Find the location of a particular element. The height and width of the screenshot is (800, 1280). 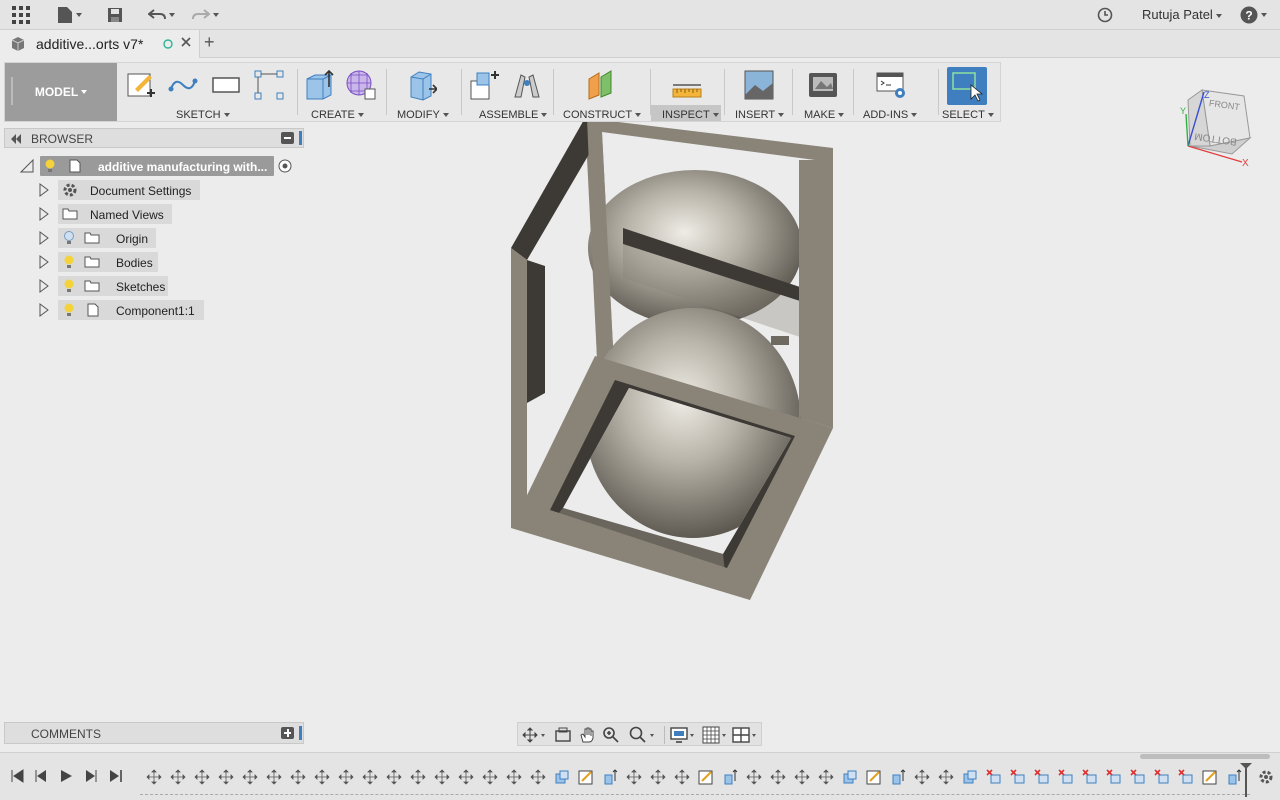

construct-menu: CONSTRUCT is located at coordinates (602, 115).